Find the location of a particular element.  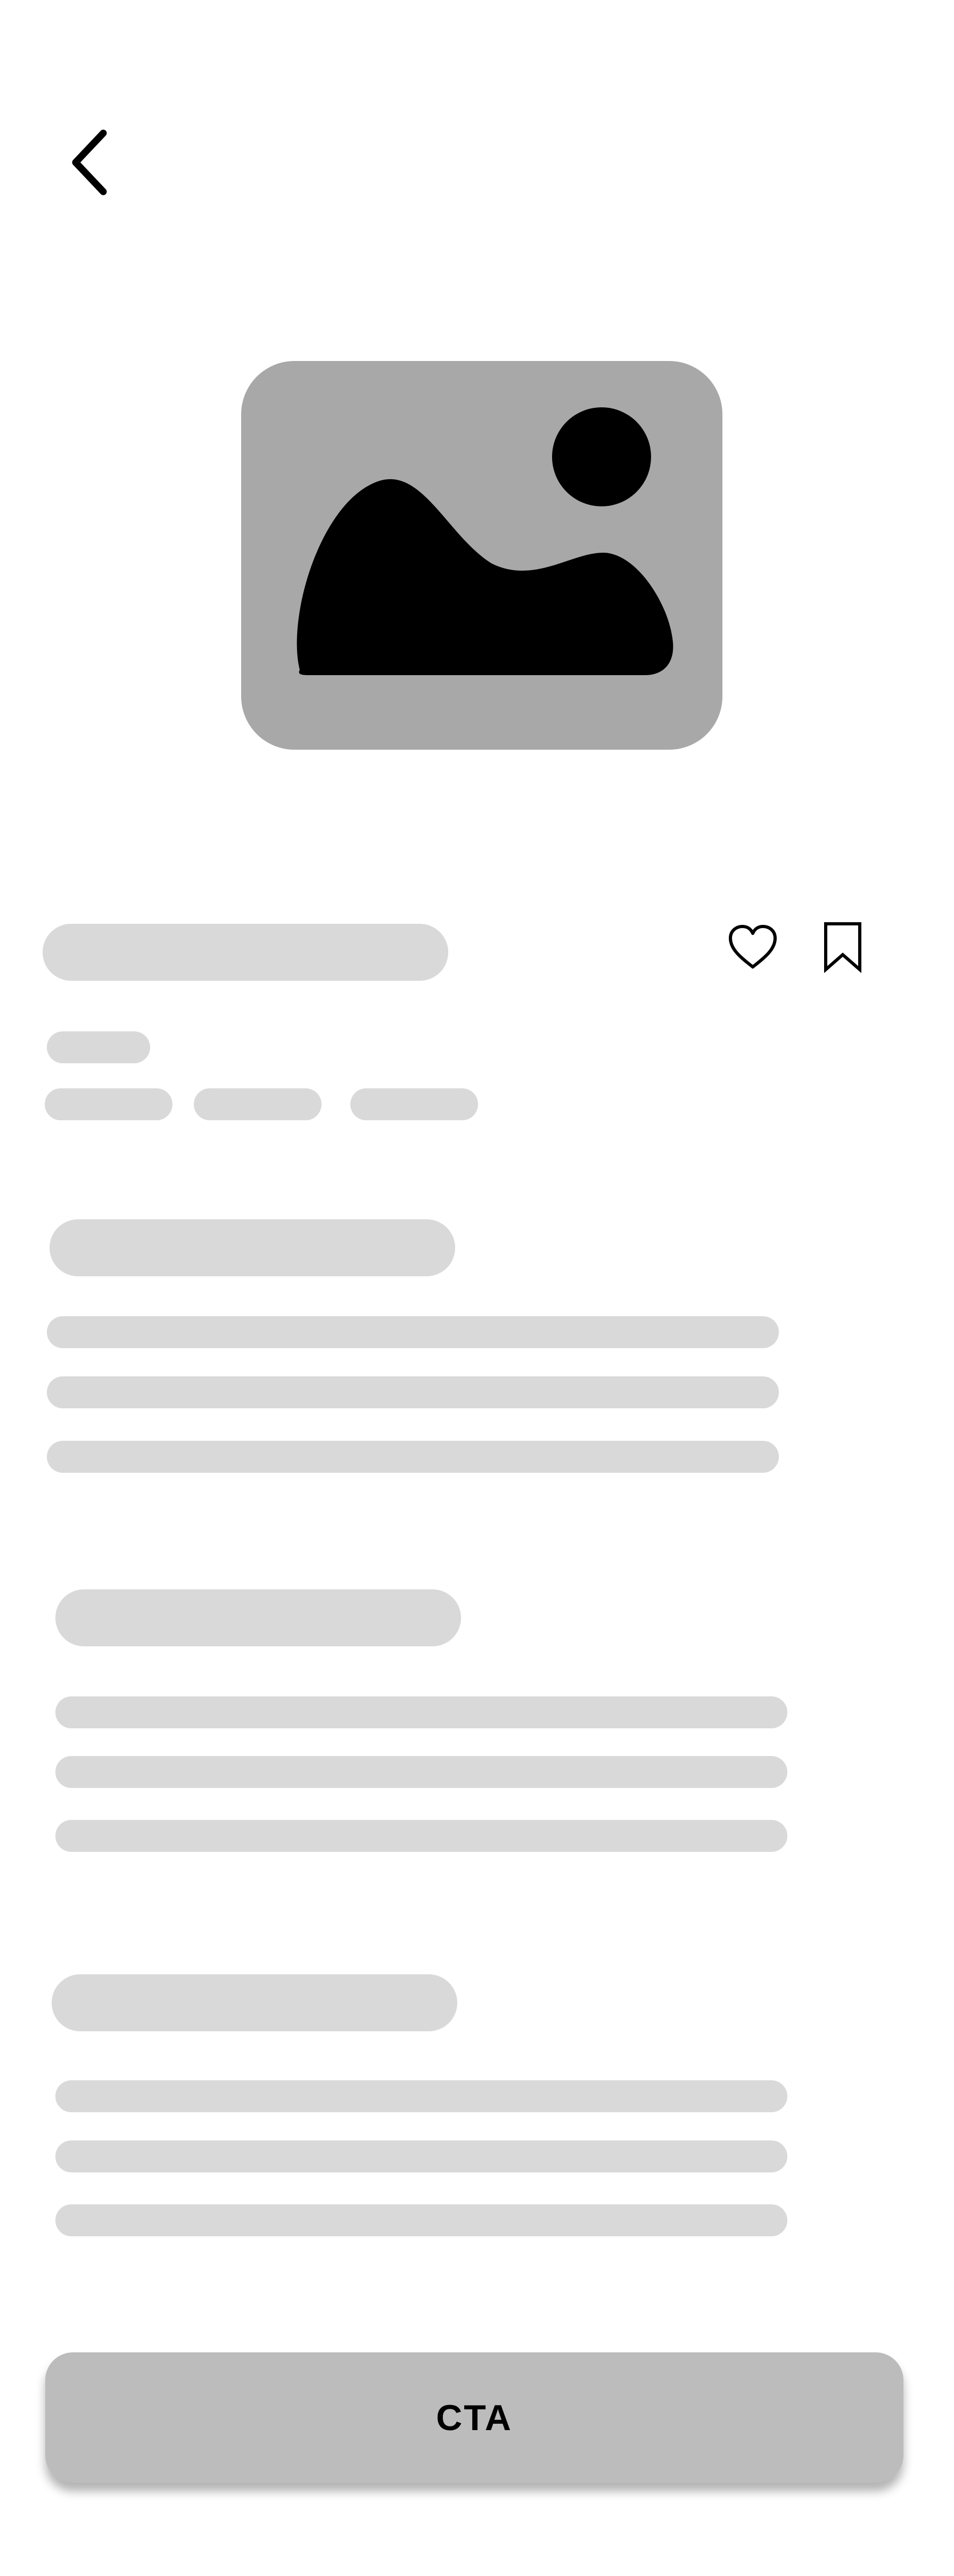

heart-icon is located at coordinates (753, 947).